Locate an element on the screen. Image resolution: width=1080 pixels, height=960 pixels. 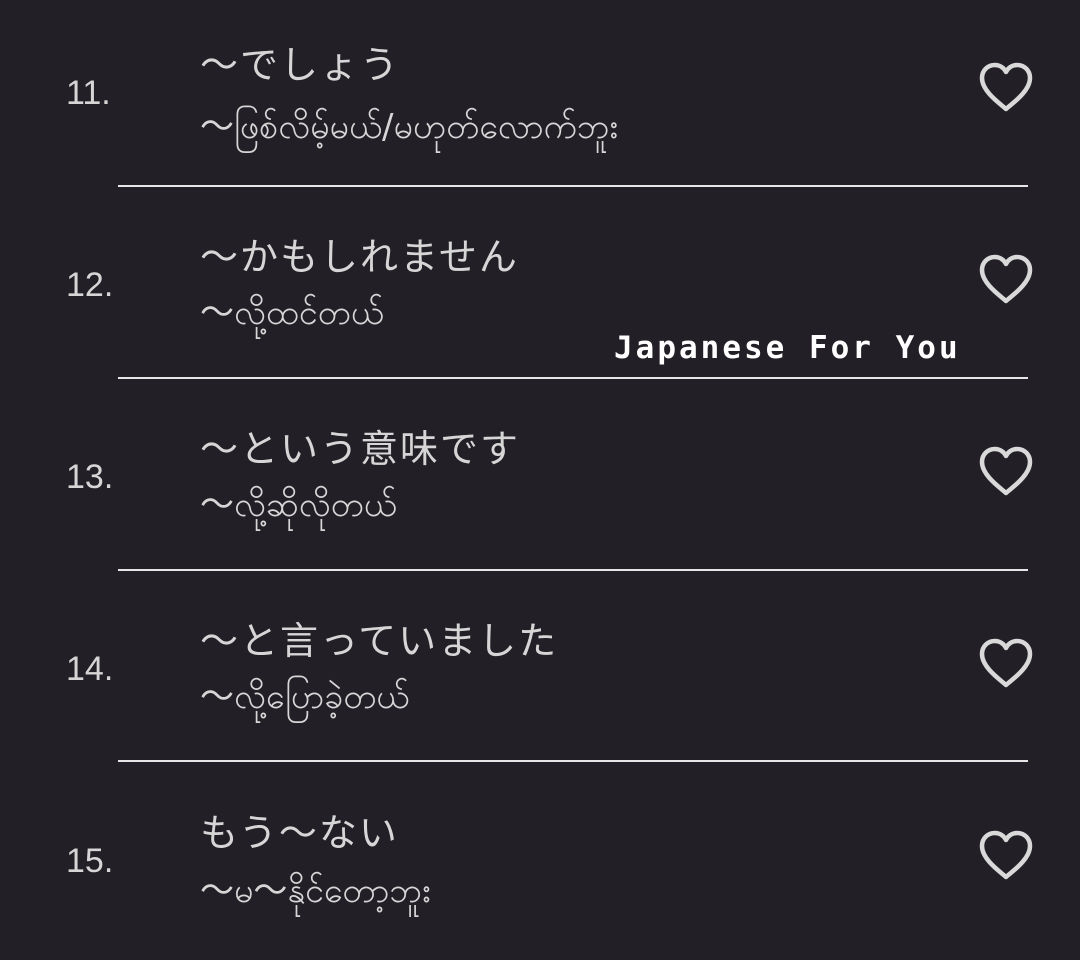
item-number: 15. is located at coordinates (90, 861).